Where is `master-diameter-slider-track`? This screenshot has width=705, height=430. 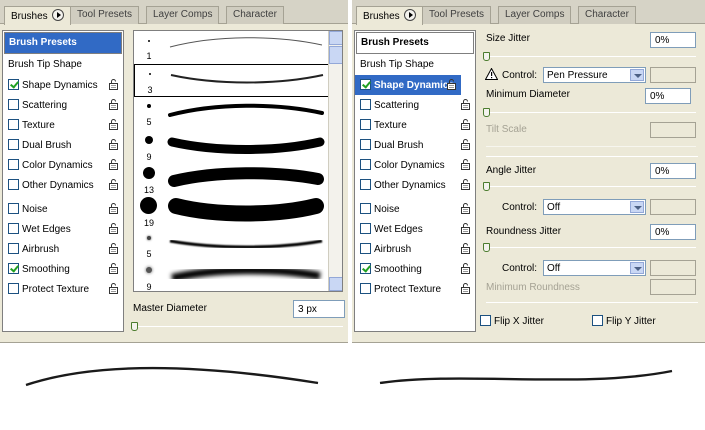 master-diameter-slider-track is located at coordinates (239, 326).